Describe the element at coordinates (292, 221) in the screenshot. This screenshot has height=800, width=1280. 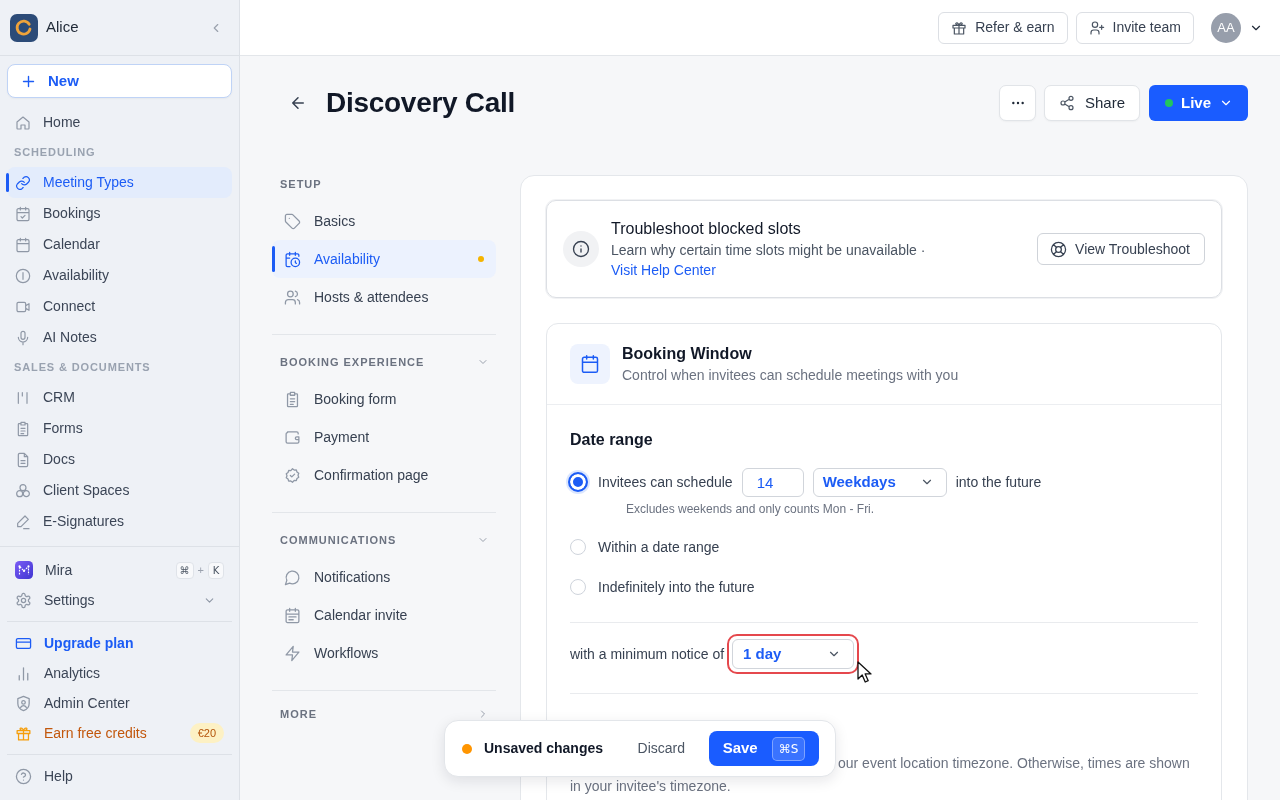
I see `tag-icon` at that location.